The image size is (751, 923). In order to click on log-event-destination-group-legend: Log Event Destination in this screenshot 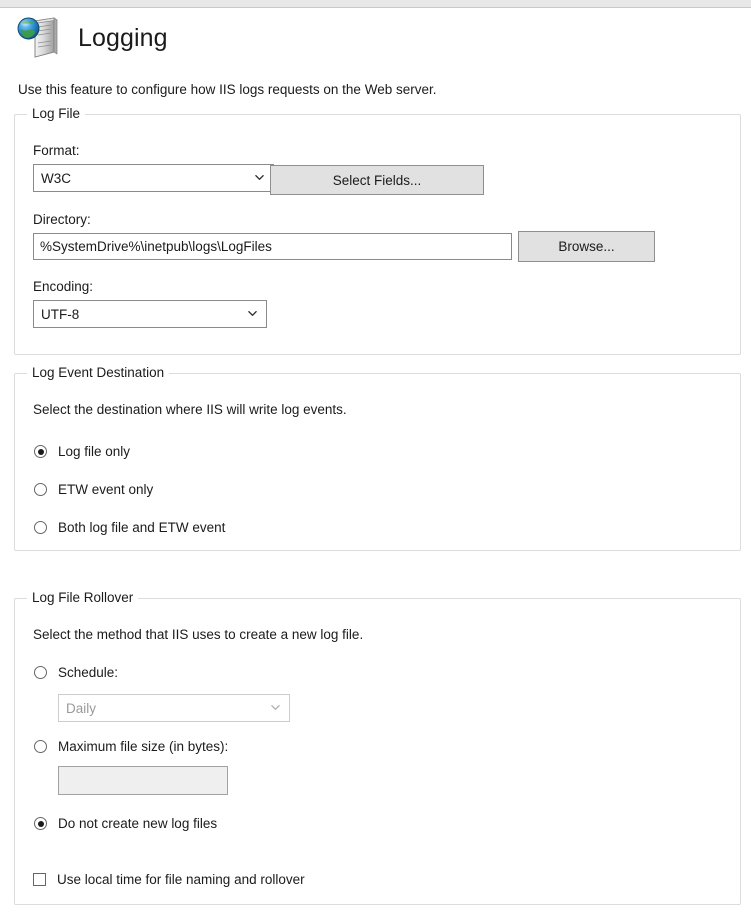, I will do `click(98, 372)`.